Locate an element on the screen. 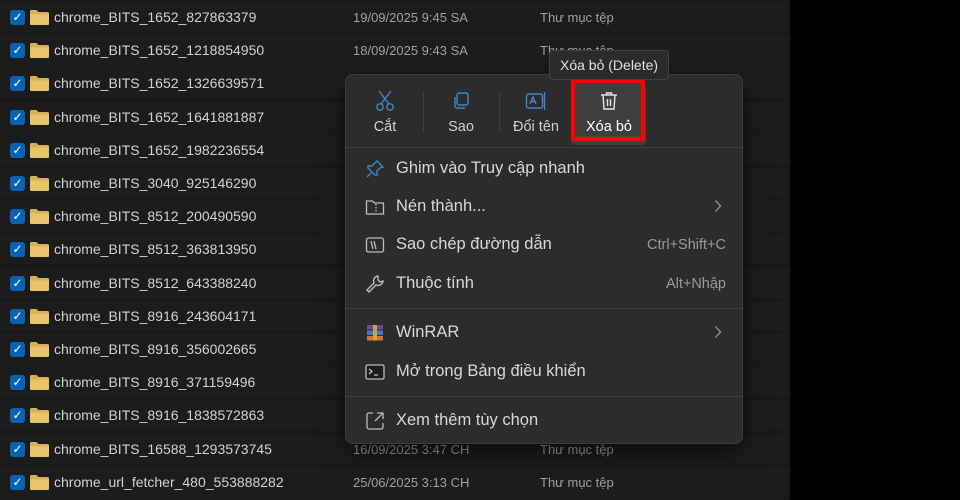 Image resolution: width=960 pixels, height=500 pixels. file-name: chrome_BITS_8512_363813950 is located at coordinates (155, 249).